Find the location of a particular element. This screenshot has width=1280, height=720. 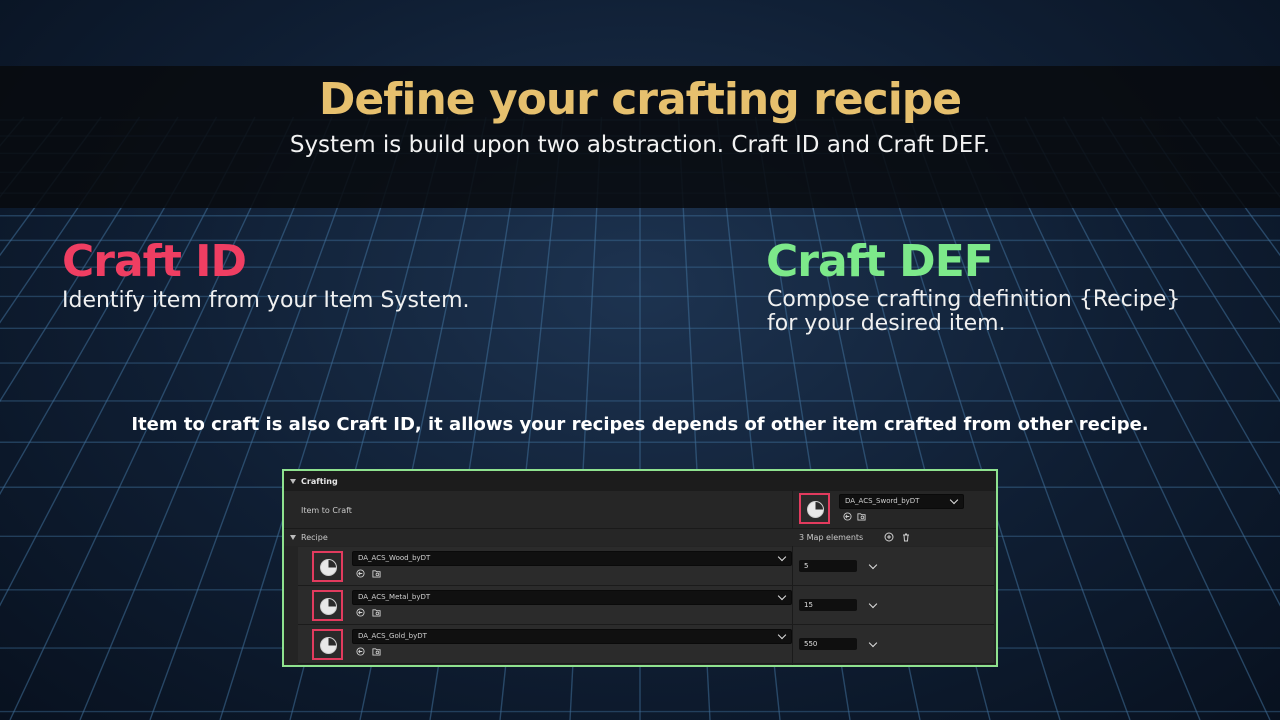

craft-id-description: Identify item from your Item System. is located at coordinates (266, 300).